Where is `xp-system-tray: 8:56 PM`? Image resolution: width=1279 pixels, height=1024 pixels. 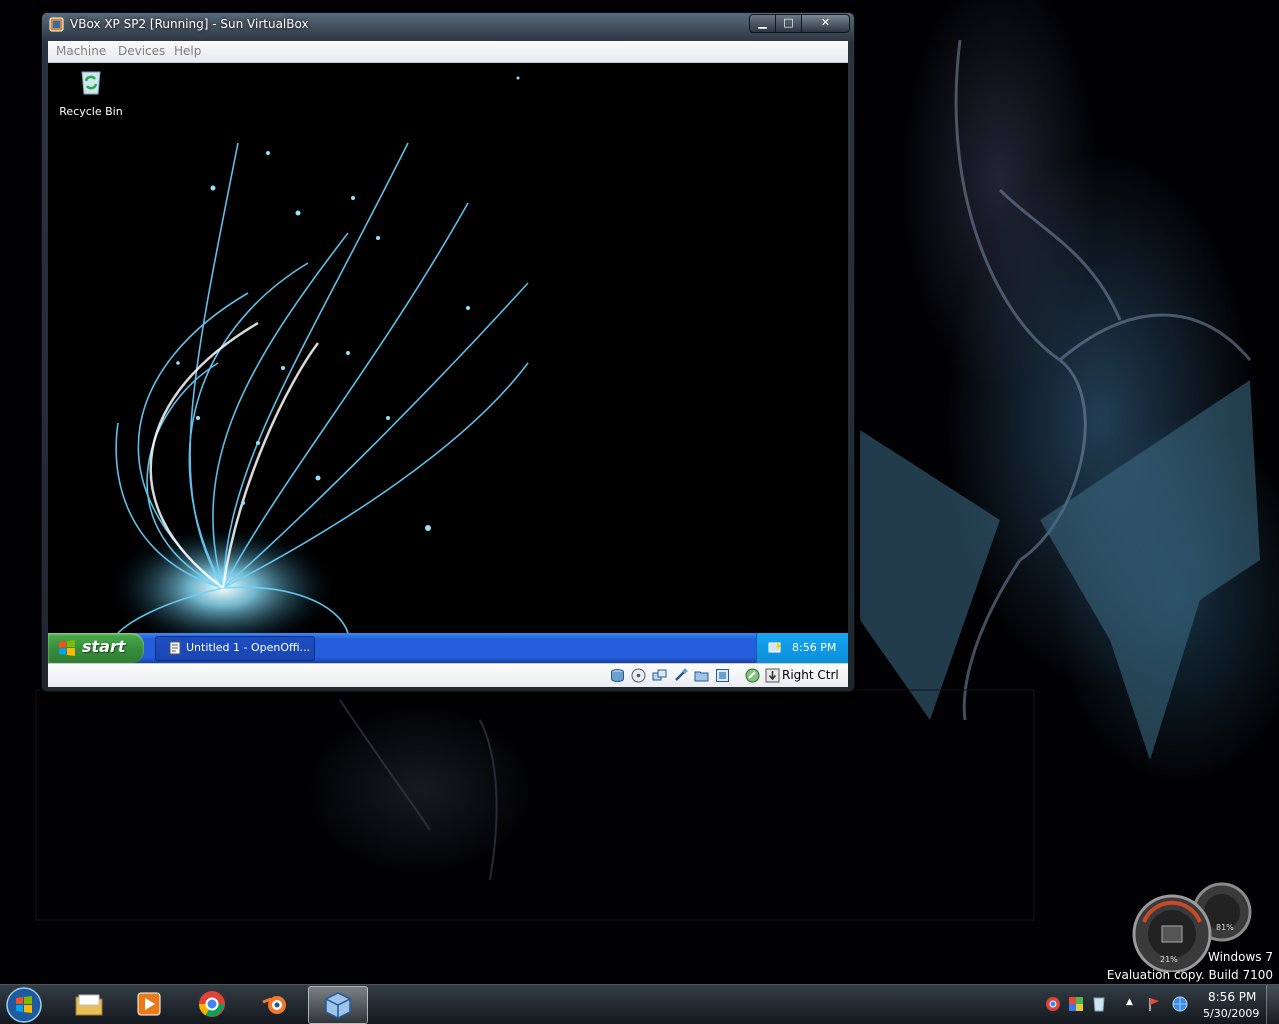 xp-system-tray: 8:56 PM is located at coordinates (802, 648).